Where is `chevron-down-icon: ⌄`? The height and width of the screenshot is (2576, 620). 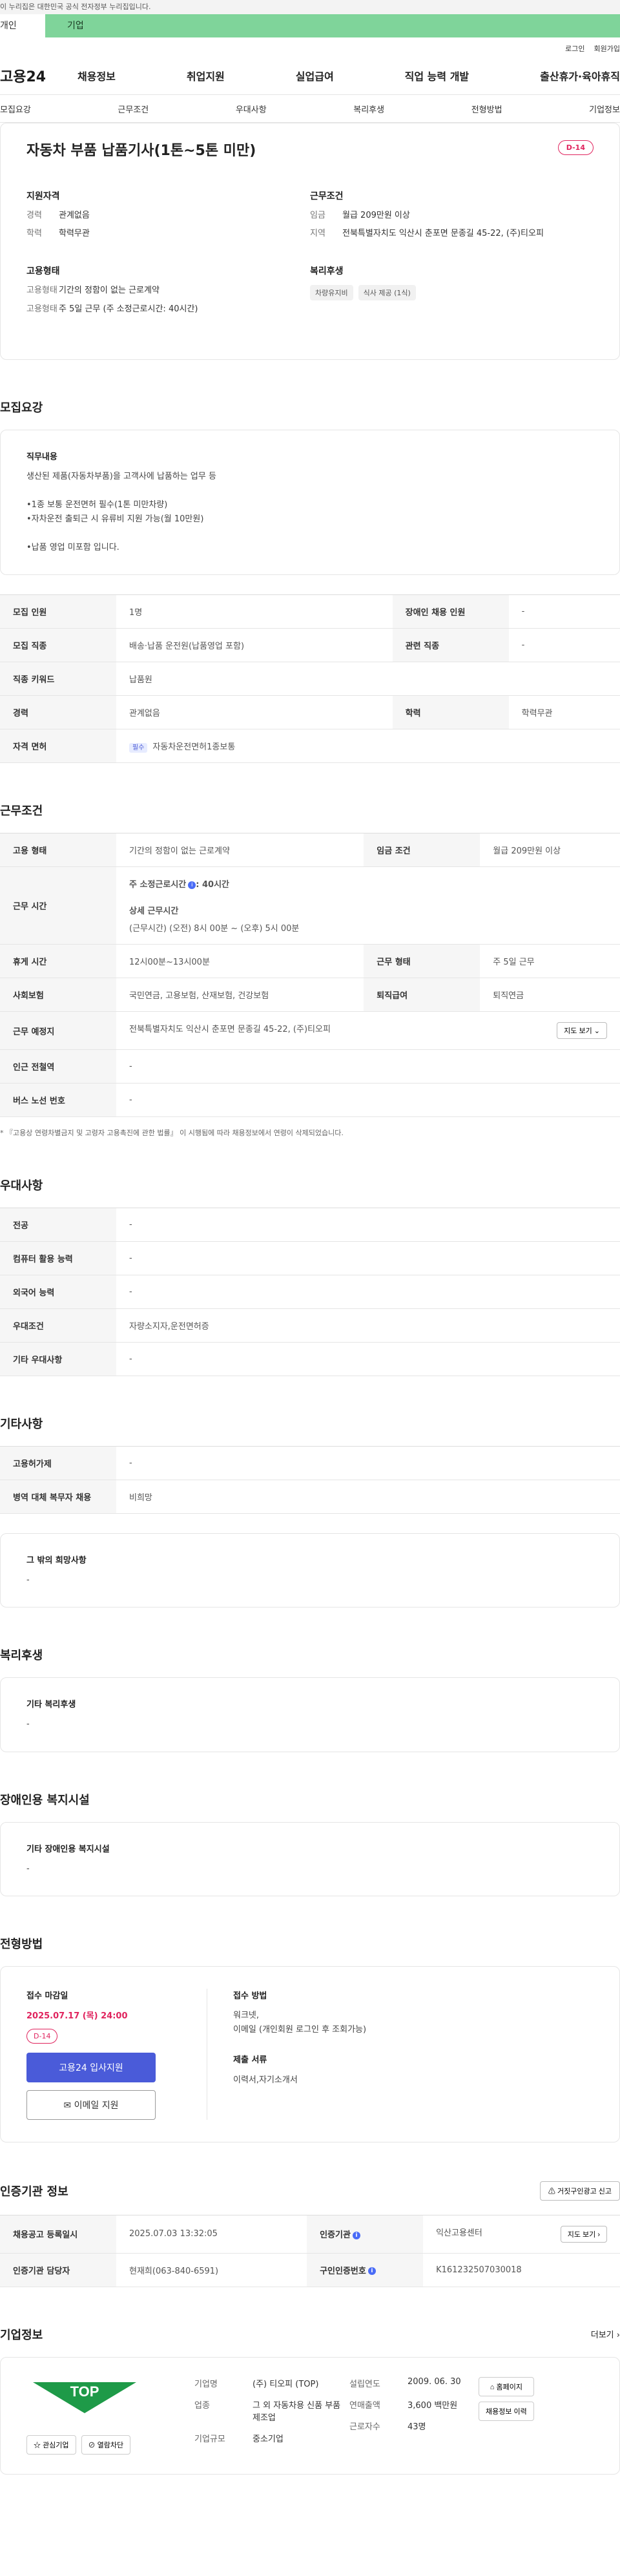 chevron-down-icon: ⌄ is located at coordinates (597, 1031).